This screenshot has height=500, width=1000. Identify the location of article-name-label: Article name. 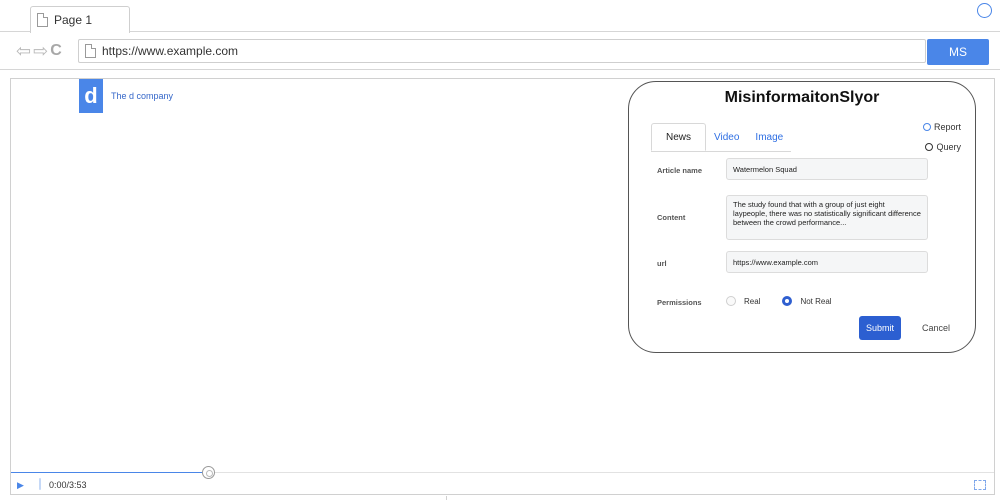
(680, 170).